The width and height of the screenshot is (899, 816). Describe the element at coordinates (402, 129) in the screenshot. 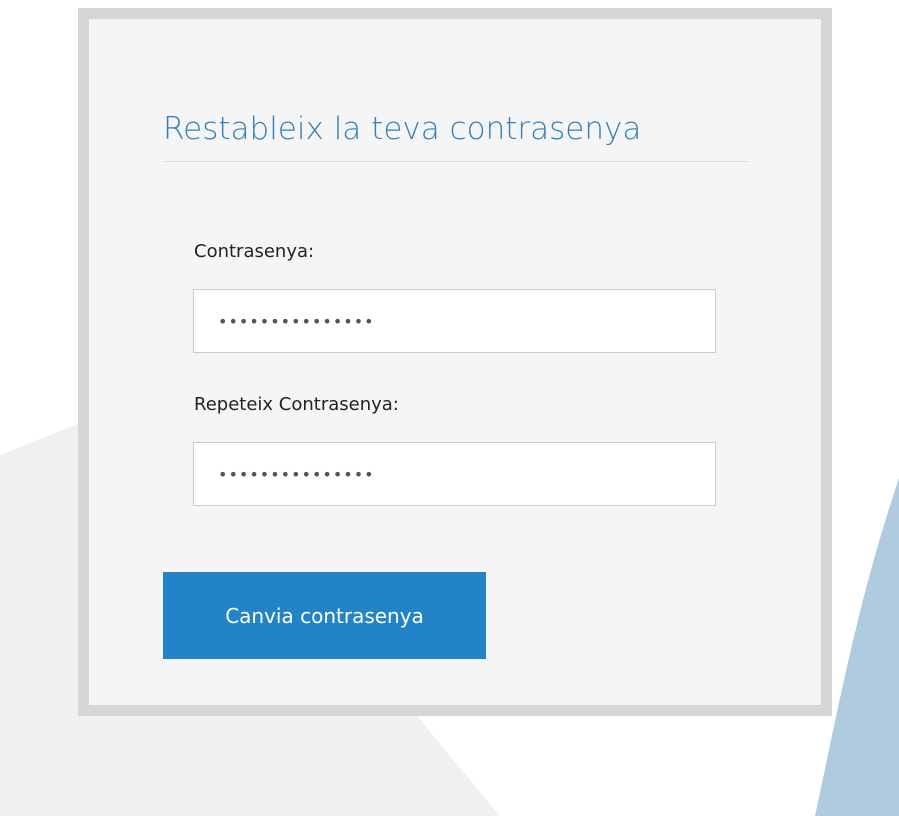

I see `page-title: Restableix la teva contrasenya` at that location.